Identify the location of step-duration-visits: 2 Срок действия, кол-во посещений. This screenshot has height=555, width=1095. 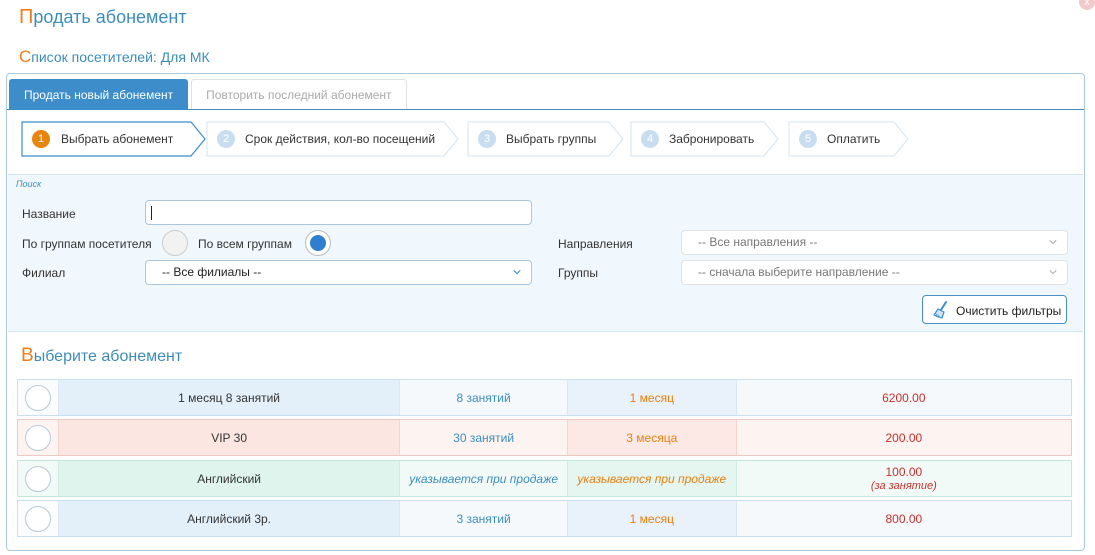
(333, 139).